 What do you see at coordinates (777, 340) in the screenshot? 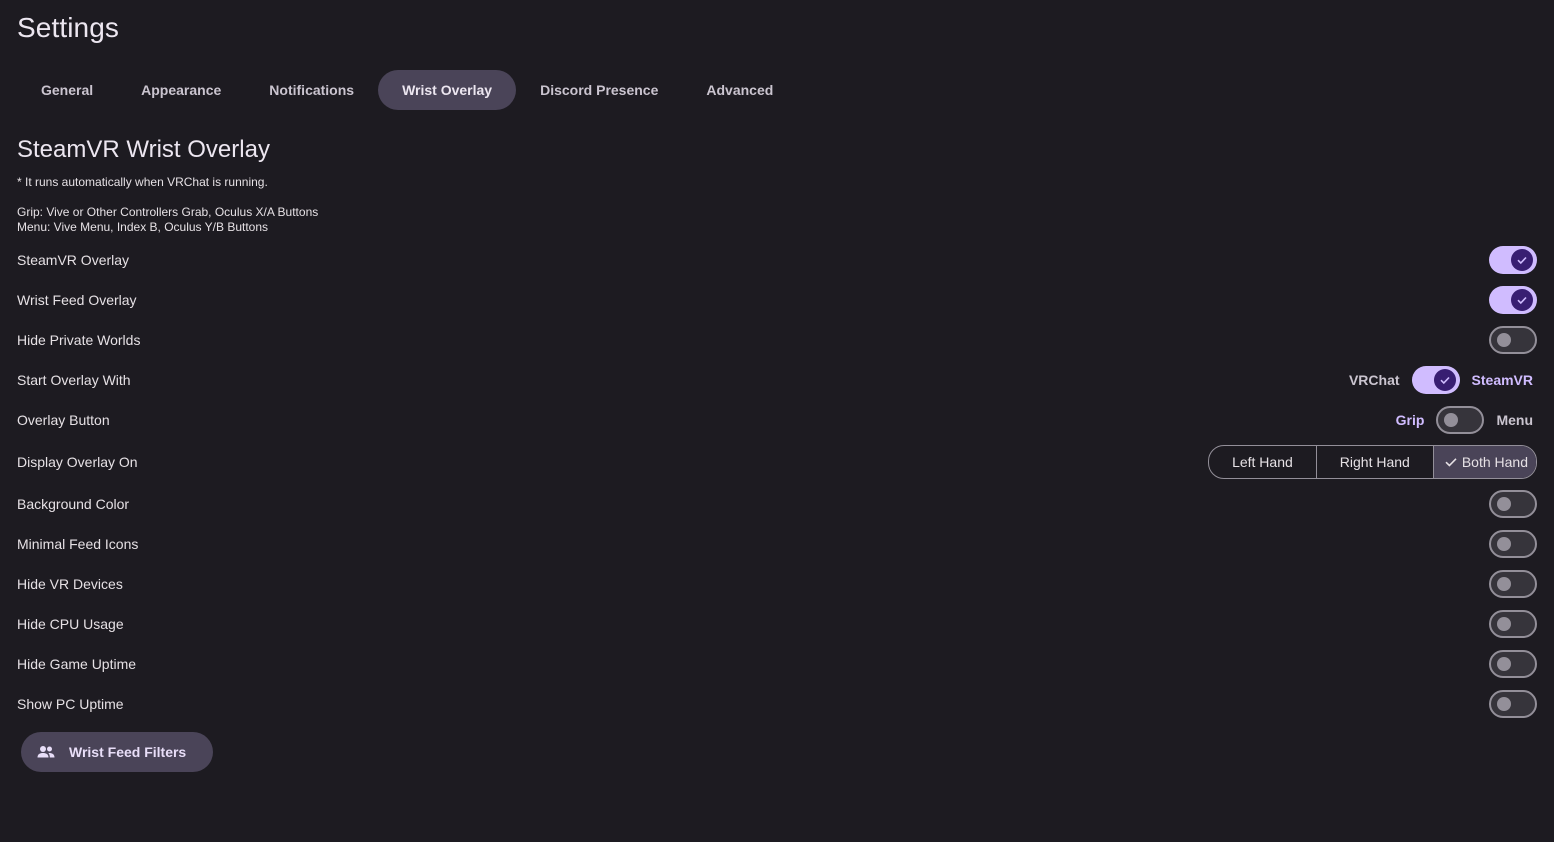
I see `setting-row-hide-private-worlds: Hide Private Worlds` at bounding box center [777, 340].